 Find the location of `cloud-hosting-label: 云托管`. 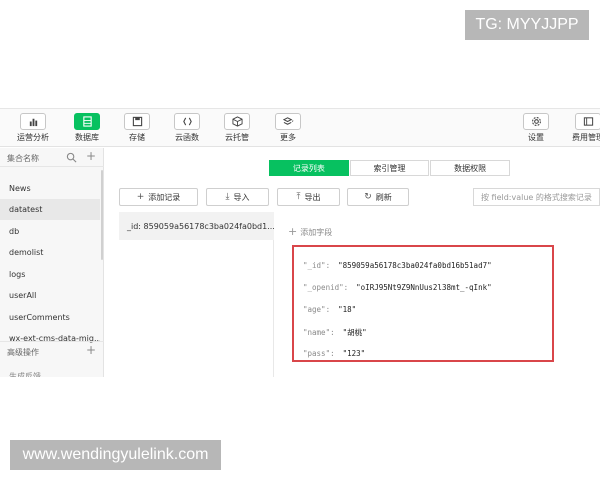

cloud-hosting-label: 云托管 is located at coordinates (237, 137).